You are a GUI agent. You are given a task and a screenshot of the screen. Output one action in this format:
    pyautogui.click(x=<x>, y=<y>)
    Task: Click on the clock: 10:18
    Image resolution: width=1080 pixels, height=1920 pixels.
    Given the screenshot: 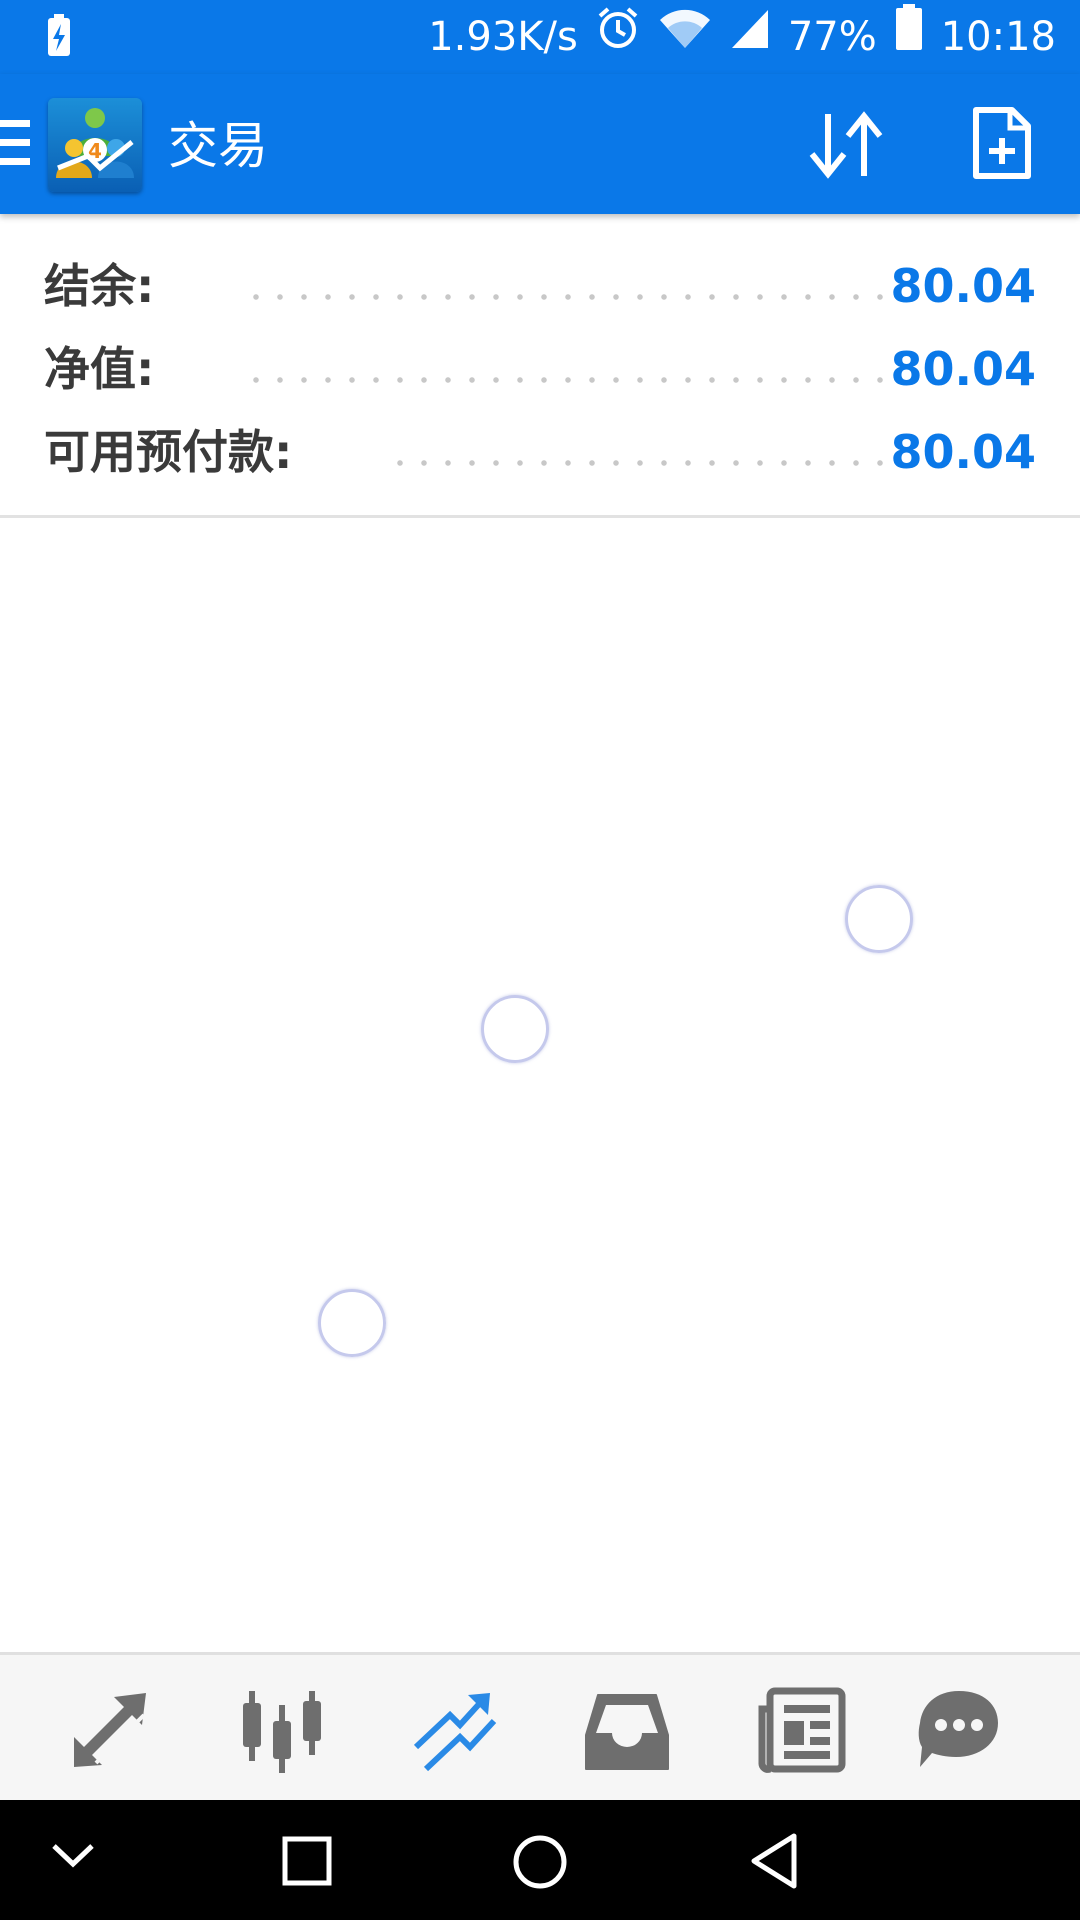 What is the action you would take?
    pyautogui.click(x=998, y=37)
    